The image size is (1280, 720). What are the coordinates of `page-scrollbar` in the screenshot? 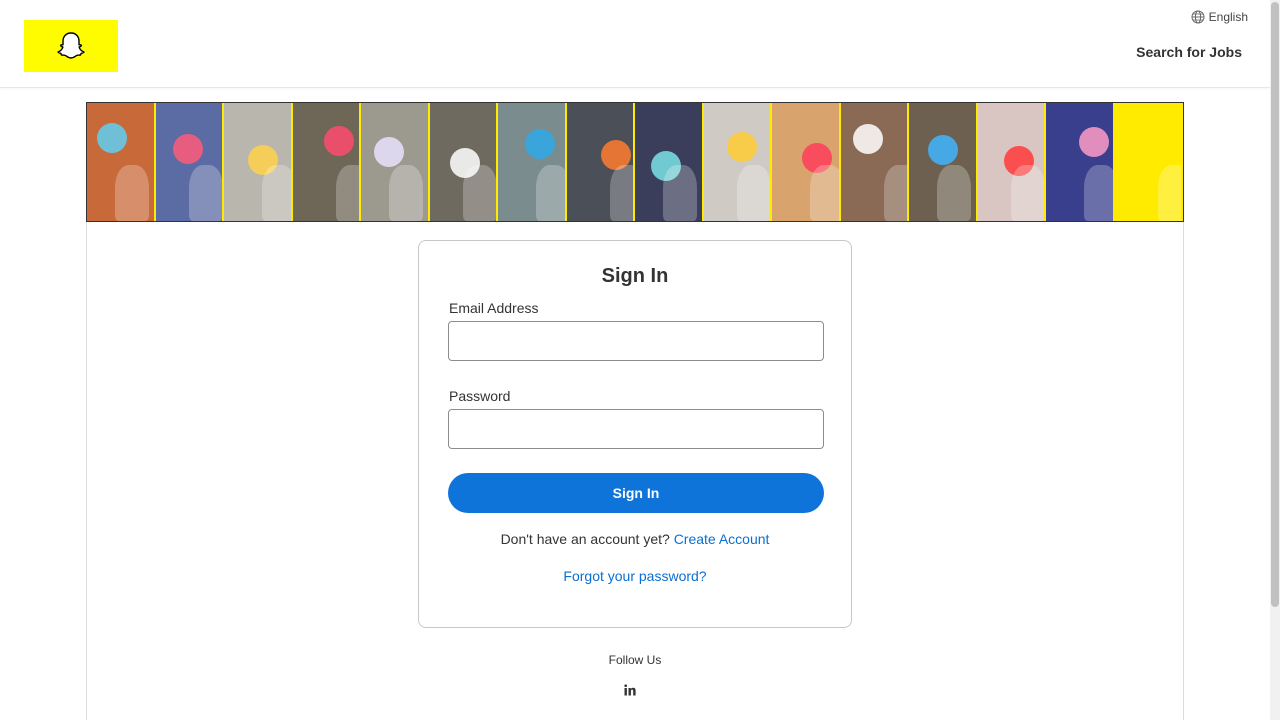 It's located at (1275, 360).